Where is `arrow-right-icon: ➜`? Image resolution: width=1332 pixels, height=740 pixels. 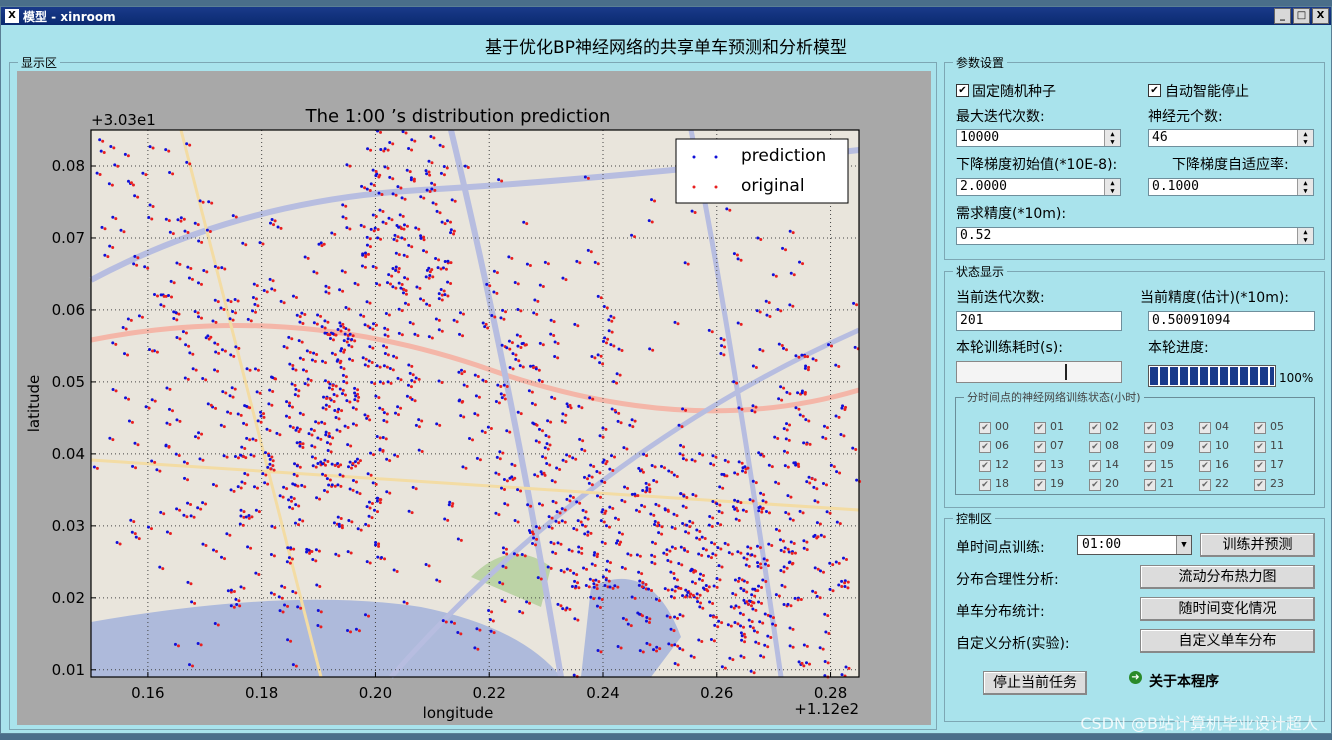
arrow-right-icon: ➜ is located at coordinates (1135, 677).